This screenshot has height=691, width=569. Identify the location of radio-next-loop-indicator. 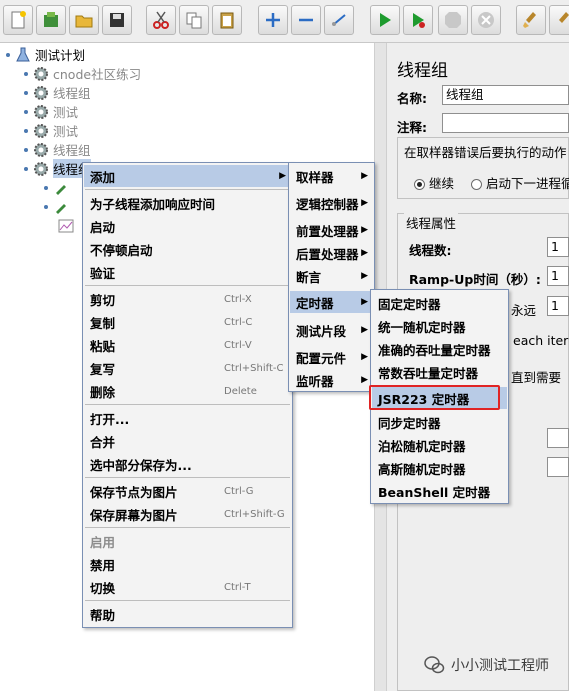
(476, 184).